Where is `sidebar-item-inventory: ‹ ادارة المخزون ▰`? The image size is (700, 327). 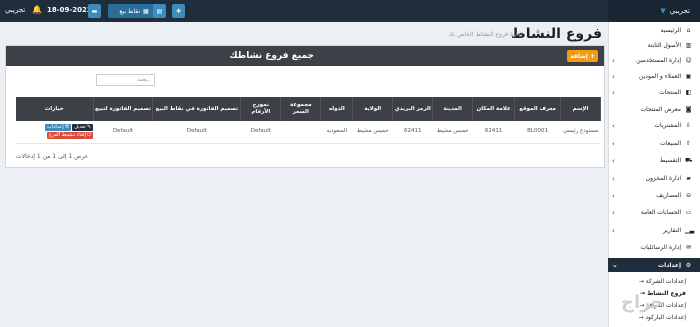
sidebar-item-inventory: ‹ ادارة المخزون ▰ is located at coordinates (654, 178).